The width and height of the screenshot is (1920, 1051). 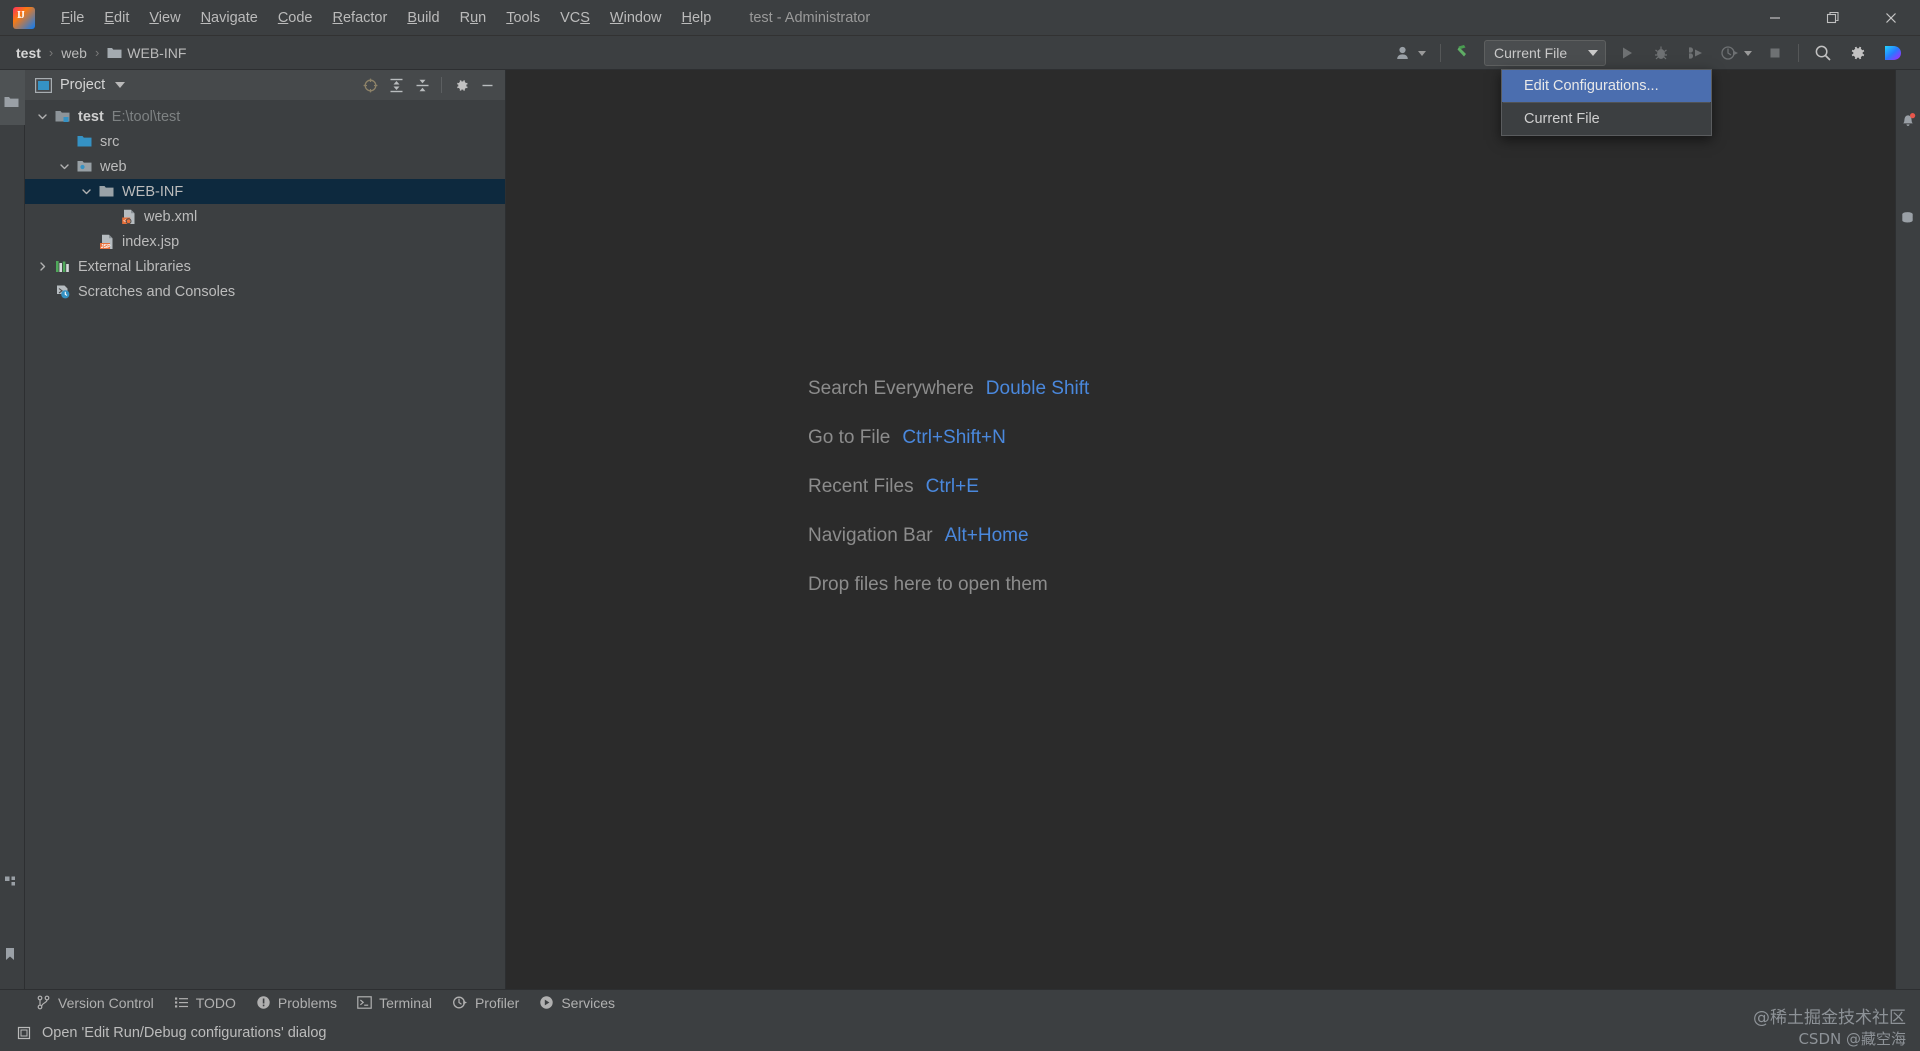 I want to click on services-icon, so click(x=546, y=1002).